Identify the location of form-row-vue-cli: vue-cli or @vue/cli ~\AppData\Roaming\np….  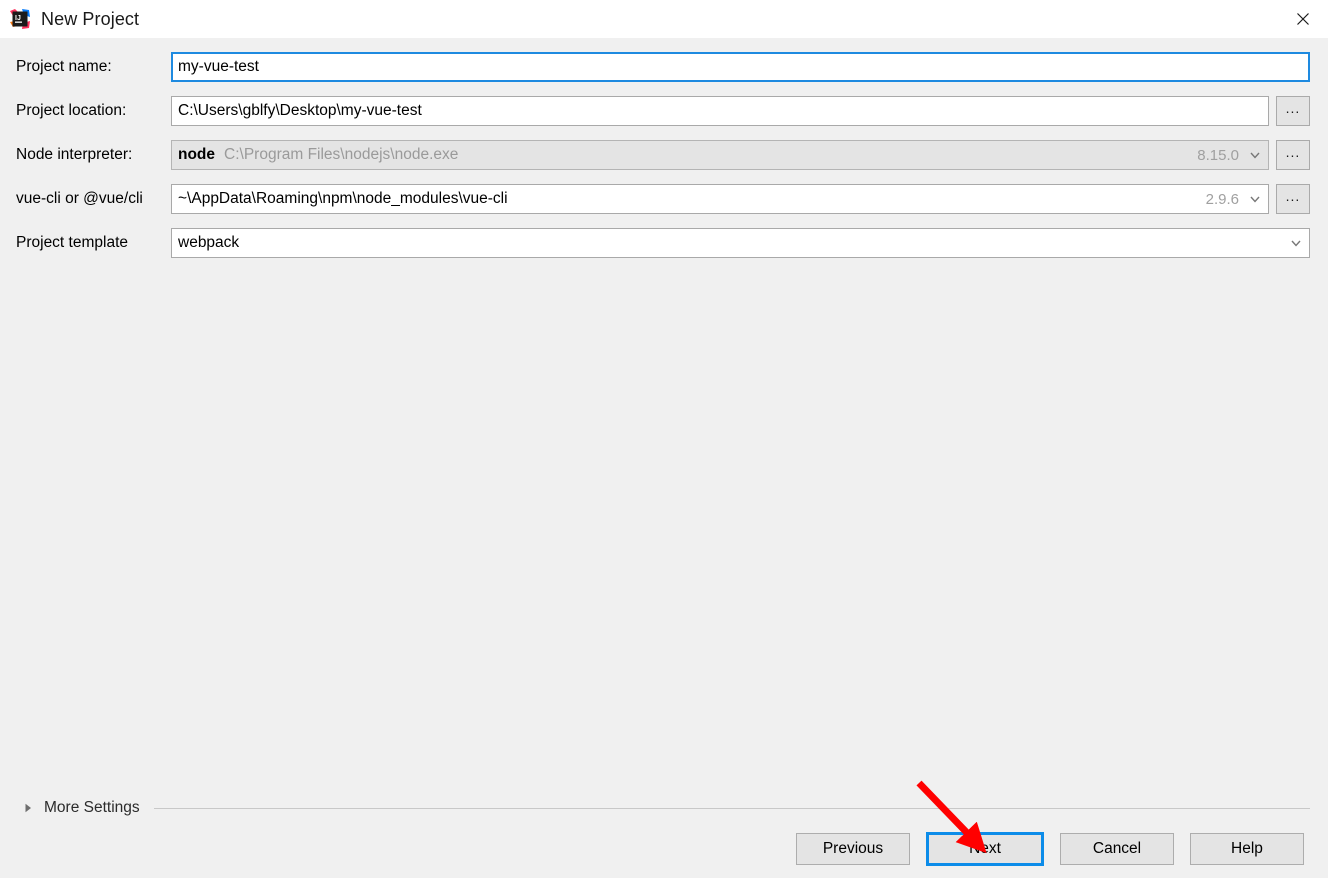
(663, 199).